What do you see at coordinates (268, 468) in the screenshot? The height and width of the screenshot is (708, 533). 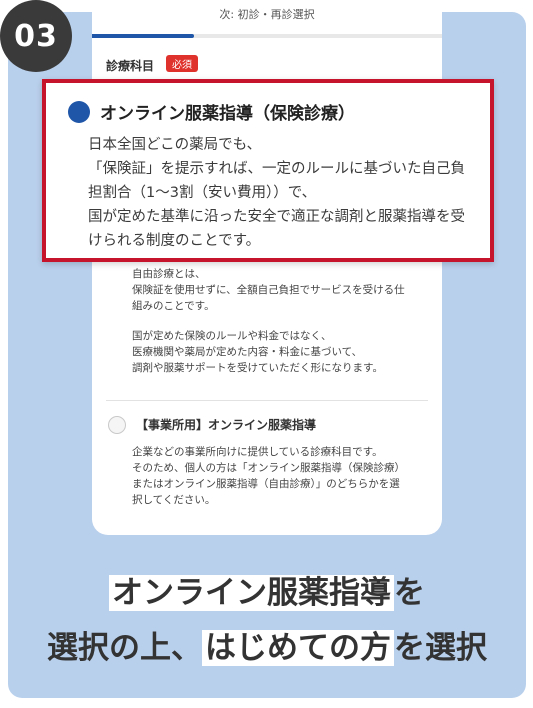 I see `desc-line: そのため、個人の方は「オンライン服薬指導（保険診療）` at bounding box center [268, 468].